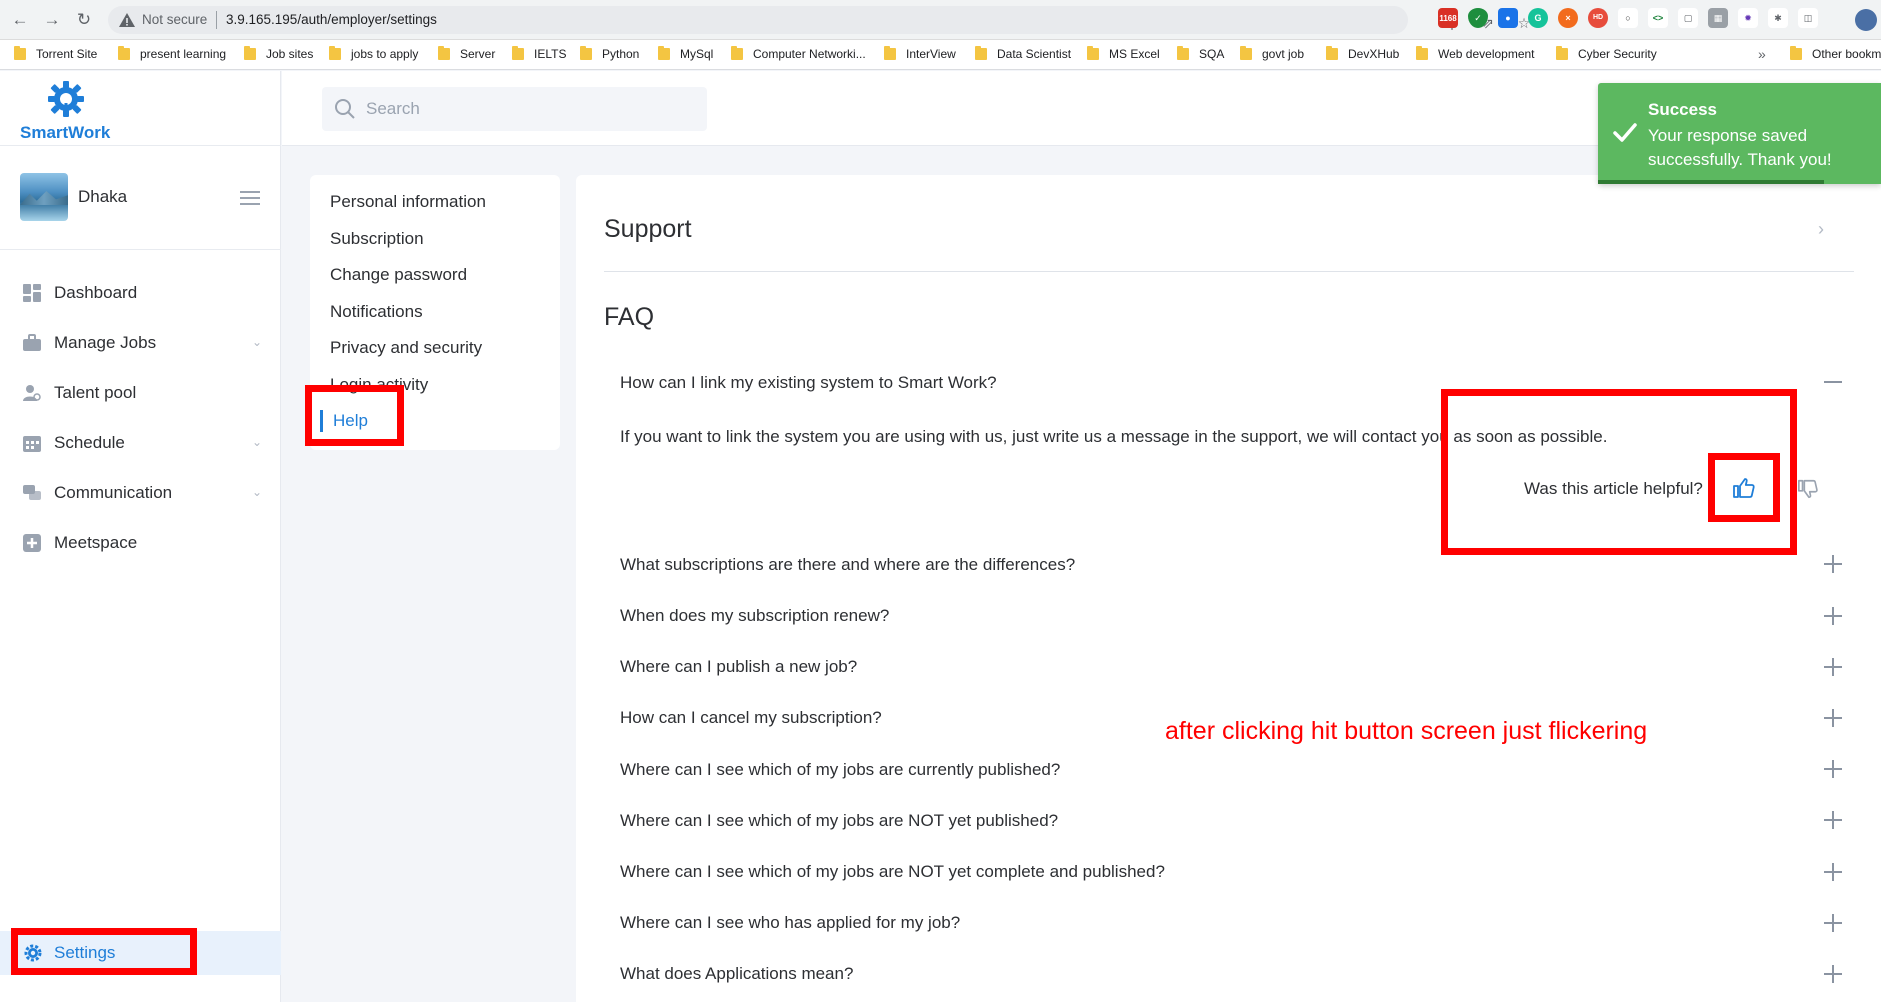  What do you see at coordinates (1688, 18) in the screenshot?
I see `screenshot-extension-icon: ▢` at bounding box center [1688, 18].